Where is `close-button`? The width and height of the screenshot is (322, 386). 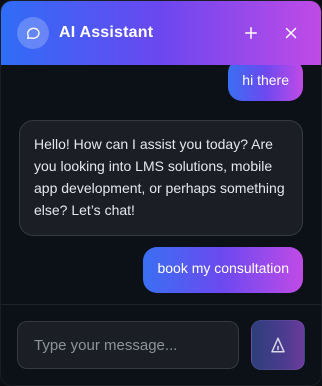 close-button is located at coordinates (291, 33).